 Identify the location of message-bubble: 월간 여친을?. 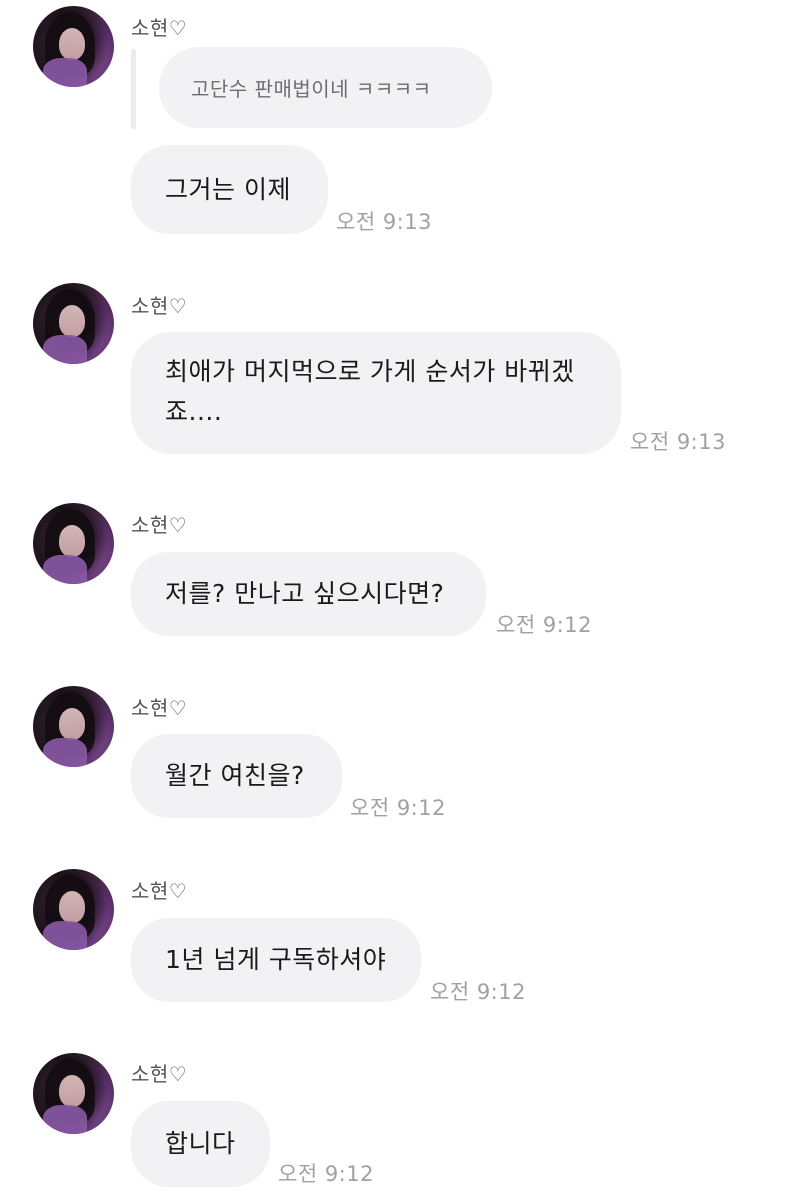
(236, 776).